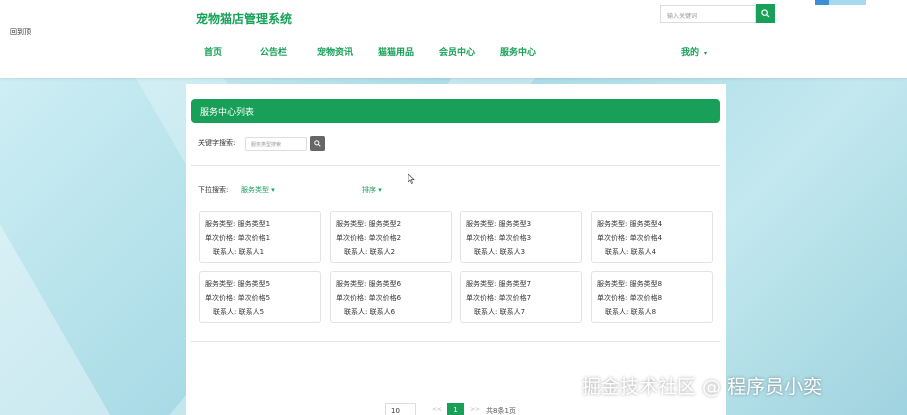  Describe the element at coordinates (518, 51) in the screenshot. I see `nav-service-center: 服务中心` at that location.